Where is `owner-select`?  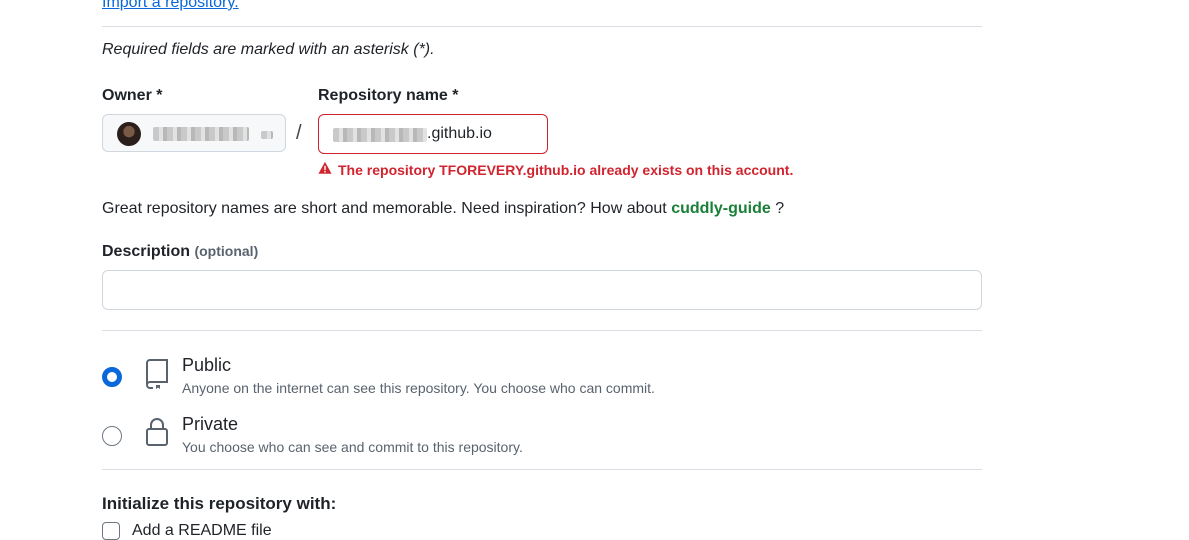 owner-select is located at coordinates (194, 133).